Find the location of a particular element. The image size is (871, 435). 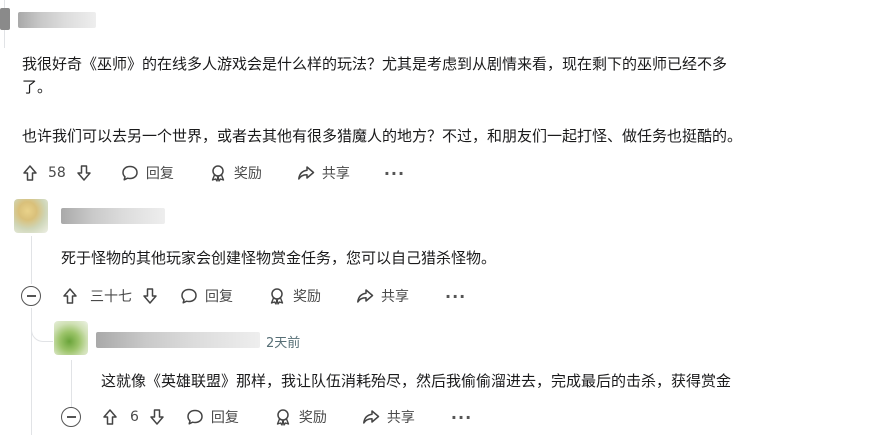

comment-timestamp: 2天前 is located at coordinates (283, 343).